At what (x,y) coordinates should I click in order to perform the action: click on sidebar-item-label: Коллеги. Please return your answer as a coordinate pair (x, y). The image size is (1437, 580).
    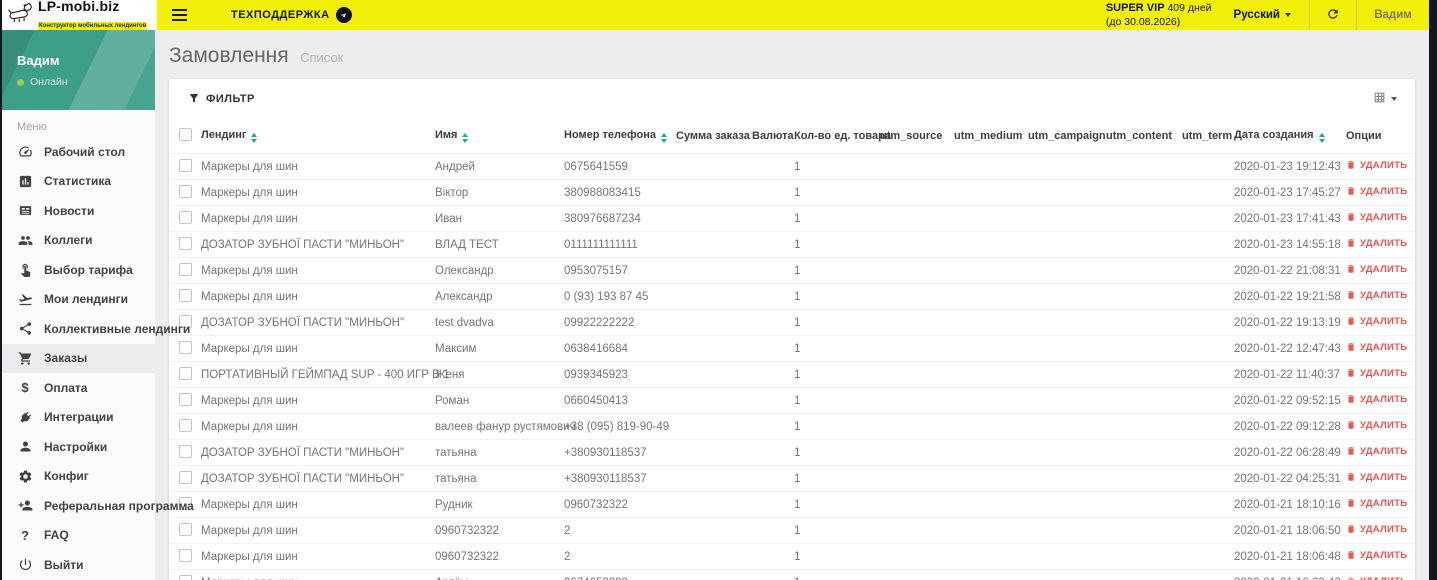
    Looking at the image, I should click on (68, 240).